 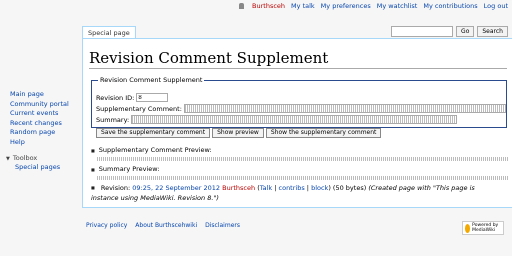 I want to click on revision-id-row: Revision ID:, so click(x=132, y=97).